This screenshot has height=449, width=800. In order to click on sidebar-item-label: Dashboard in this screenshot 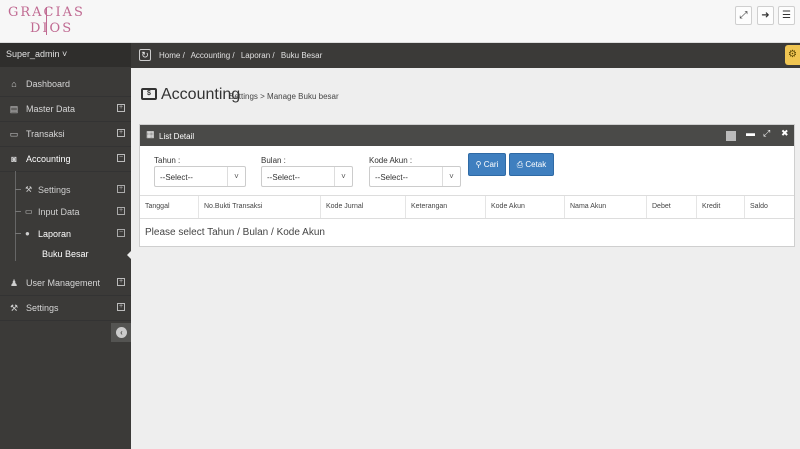, I will do `click(48, 84)`.